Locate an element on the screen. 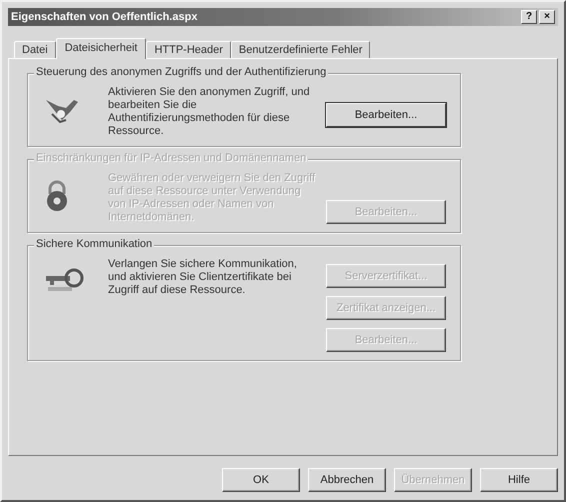  group-title: Steuerung des anonymen Zugriffs und der Authentifizierung is located at coordinates (181, 72).